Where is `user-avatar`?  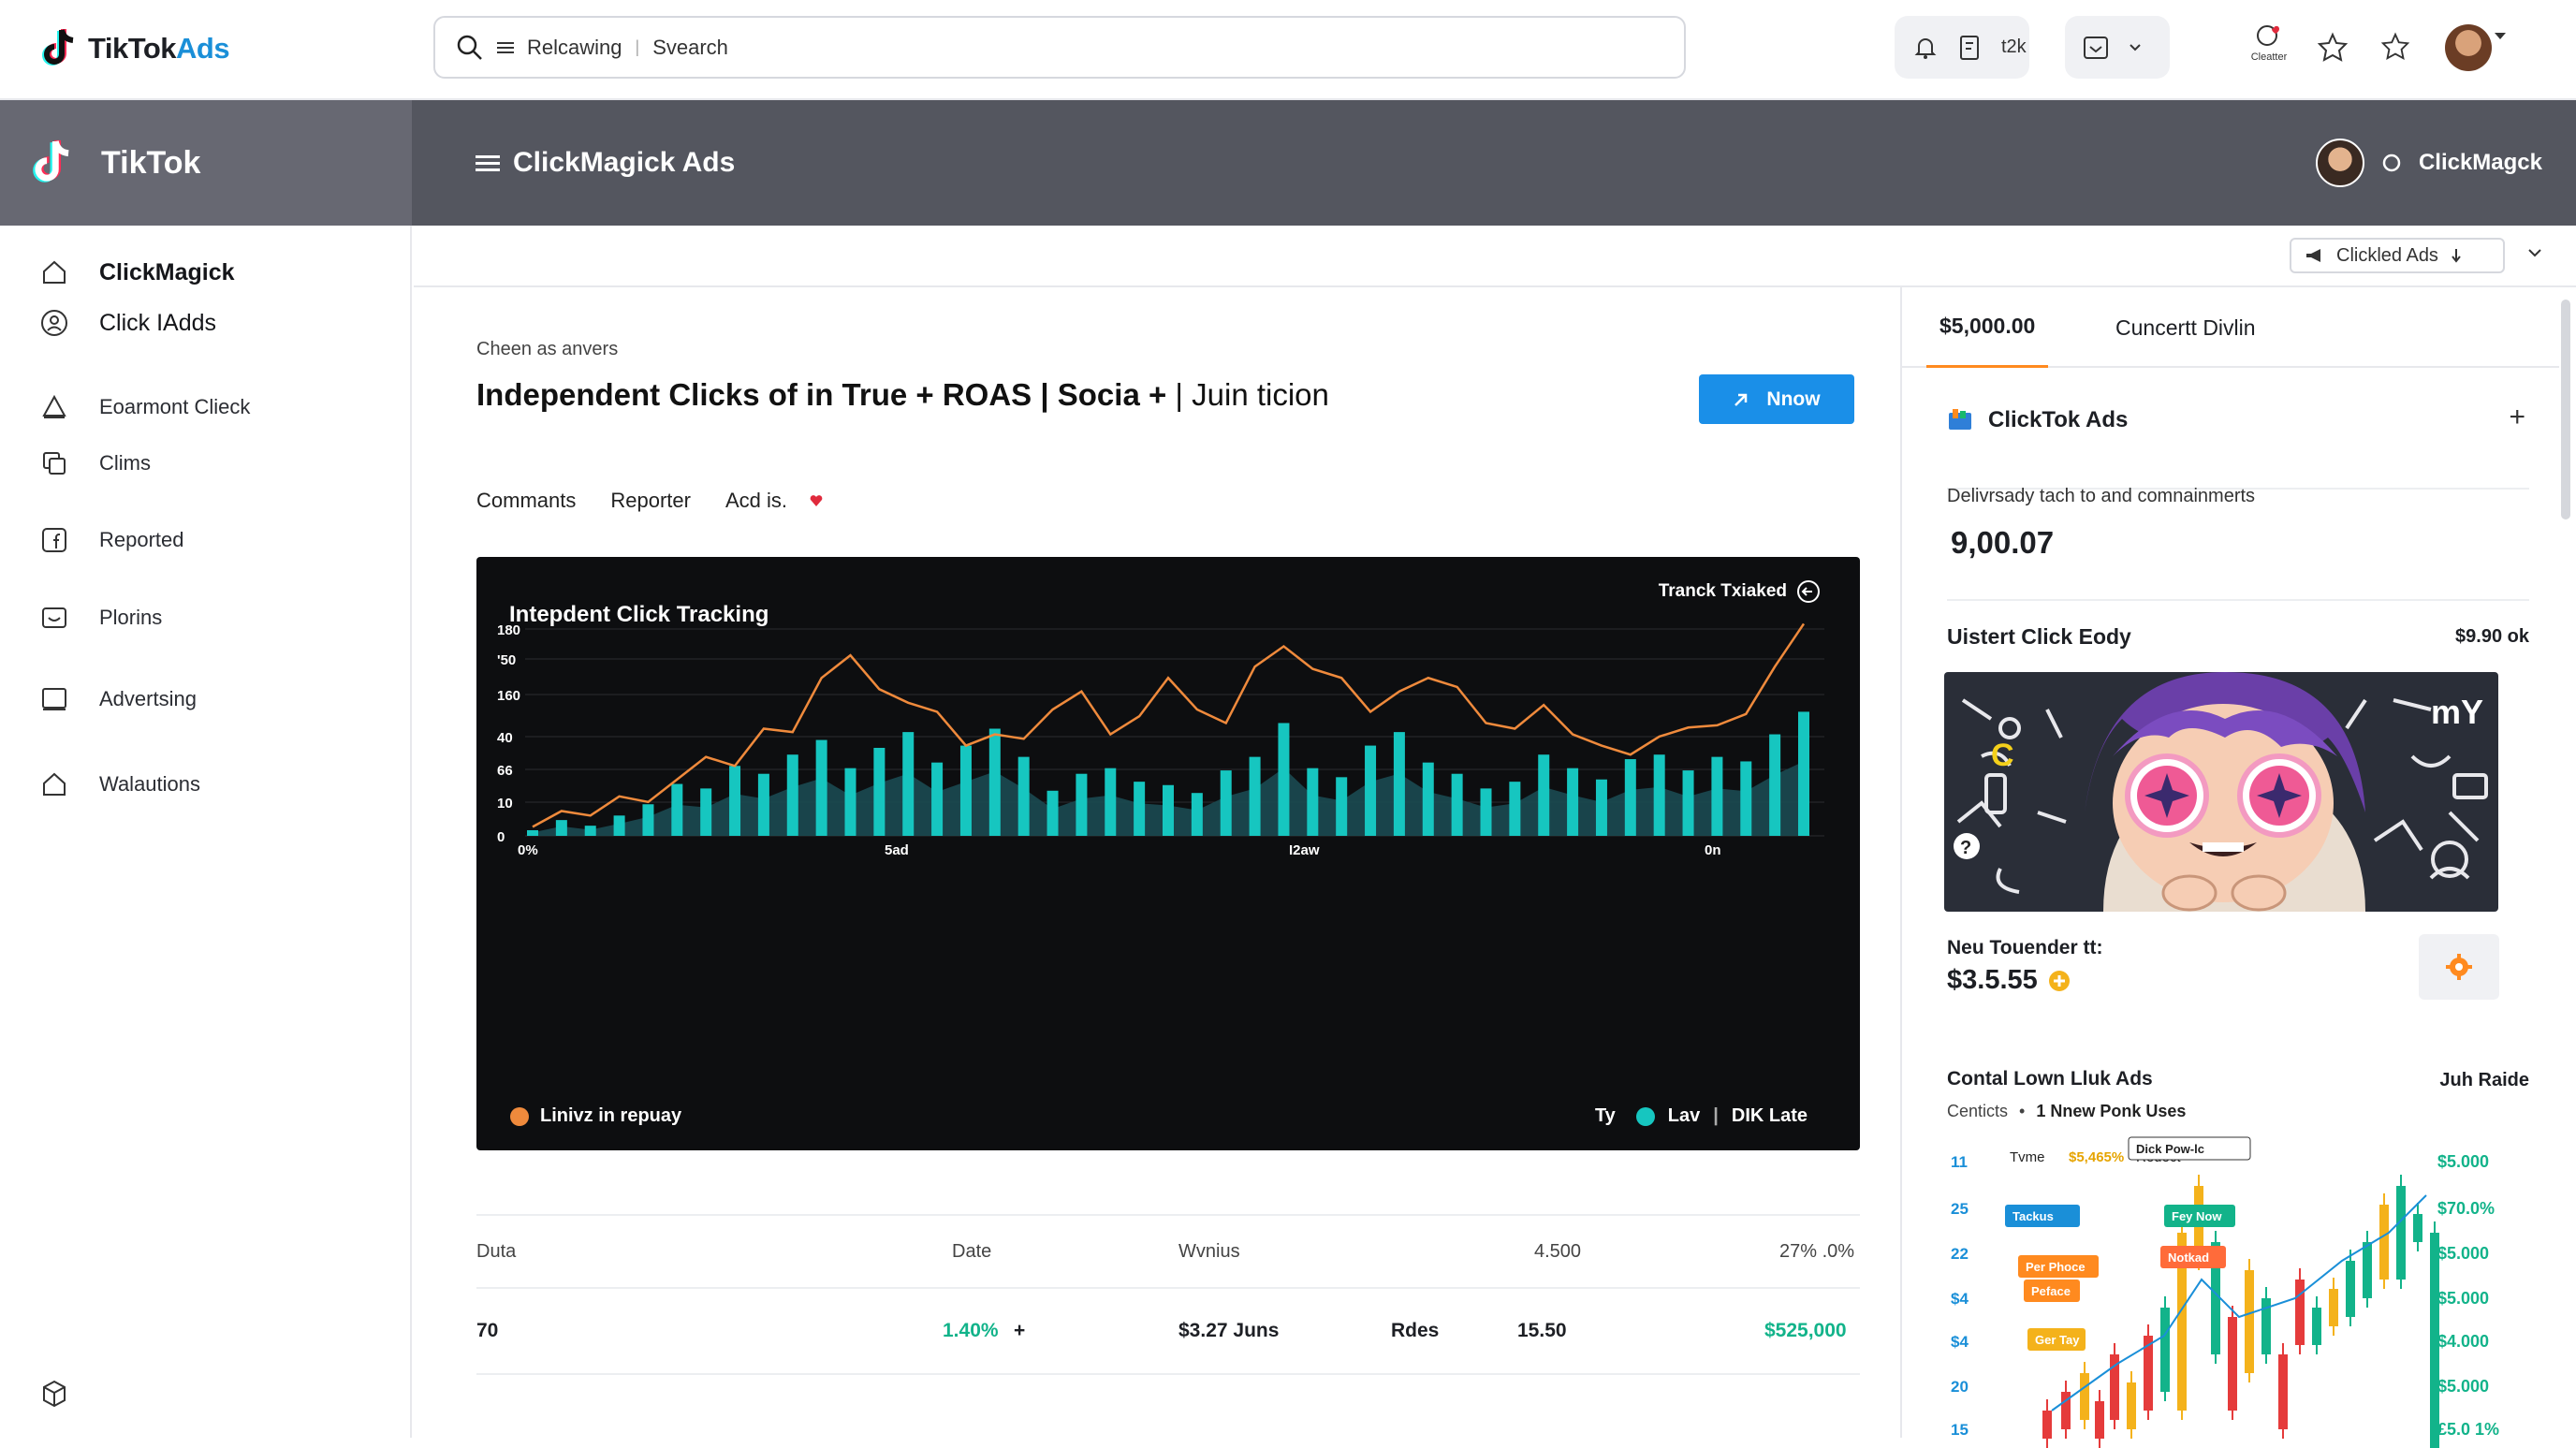 user-avatar is located at coordinates (2468, 47).